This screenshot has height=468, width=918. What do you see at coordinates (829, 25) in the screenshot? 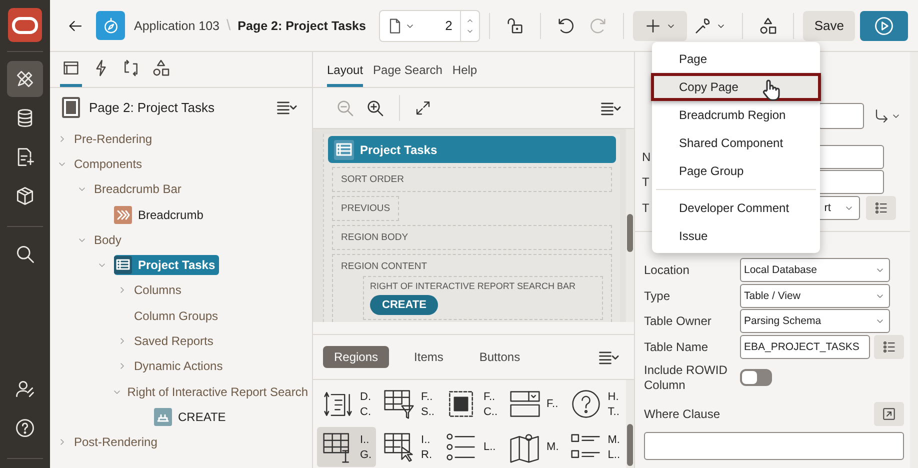
I see `save-button: Save` at bounding box center [829, 25].